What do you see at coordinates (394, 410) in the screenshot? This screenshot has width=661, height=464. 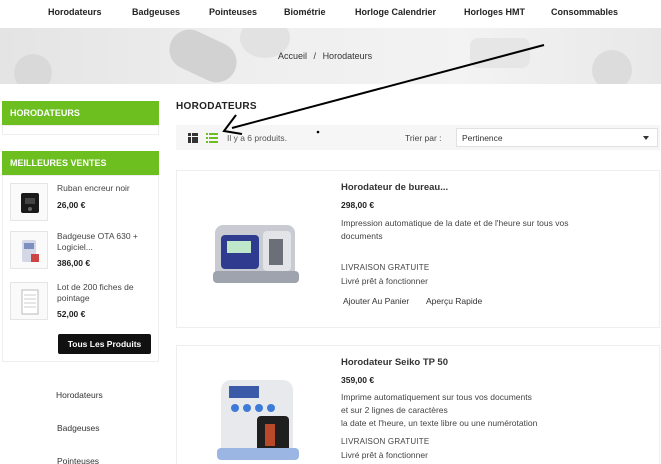 I see `product-description: et sur 2 lignes de caractères` at bounding box center [394, 410].